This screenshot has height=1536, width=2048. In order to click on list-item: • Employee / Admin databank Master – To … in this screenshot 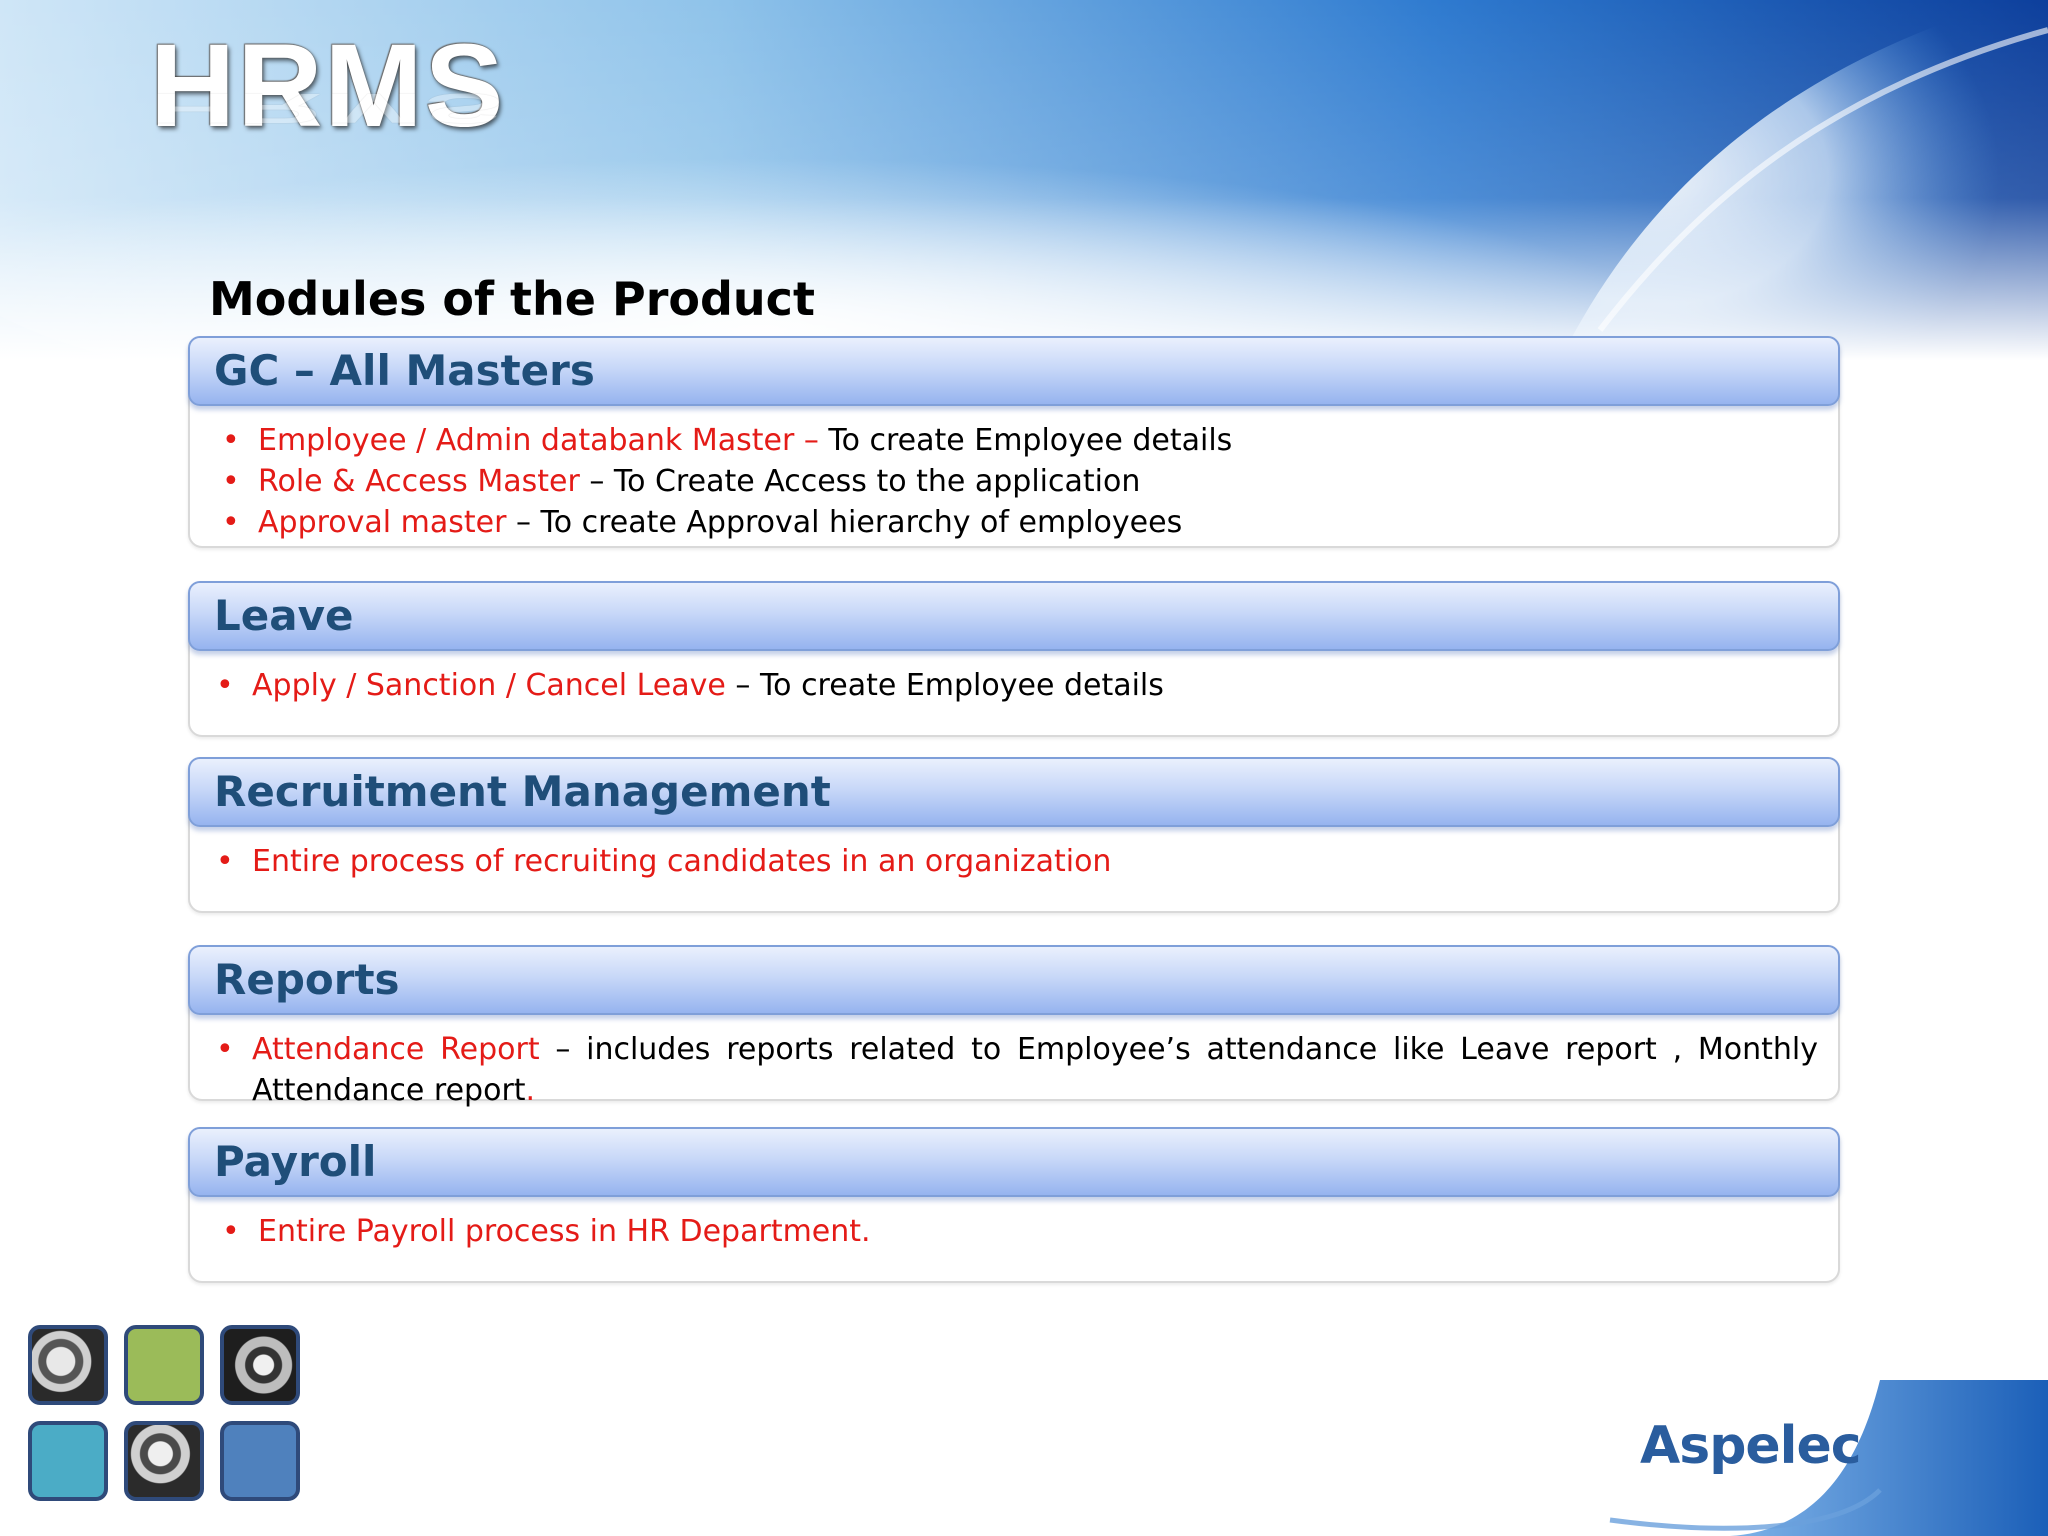, I will do `click(1019, 440)`.